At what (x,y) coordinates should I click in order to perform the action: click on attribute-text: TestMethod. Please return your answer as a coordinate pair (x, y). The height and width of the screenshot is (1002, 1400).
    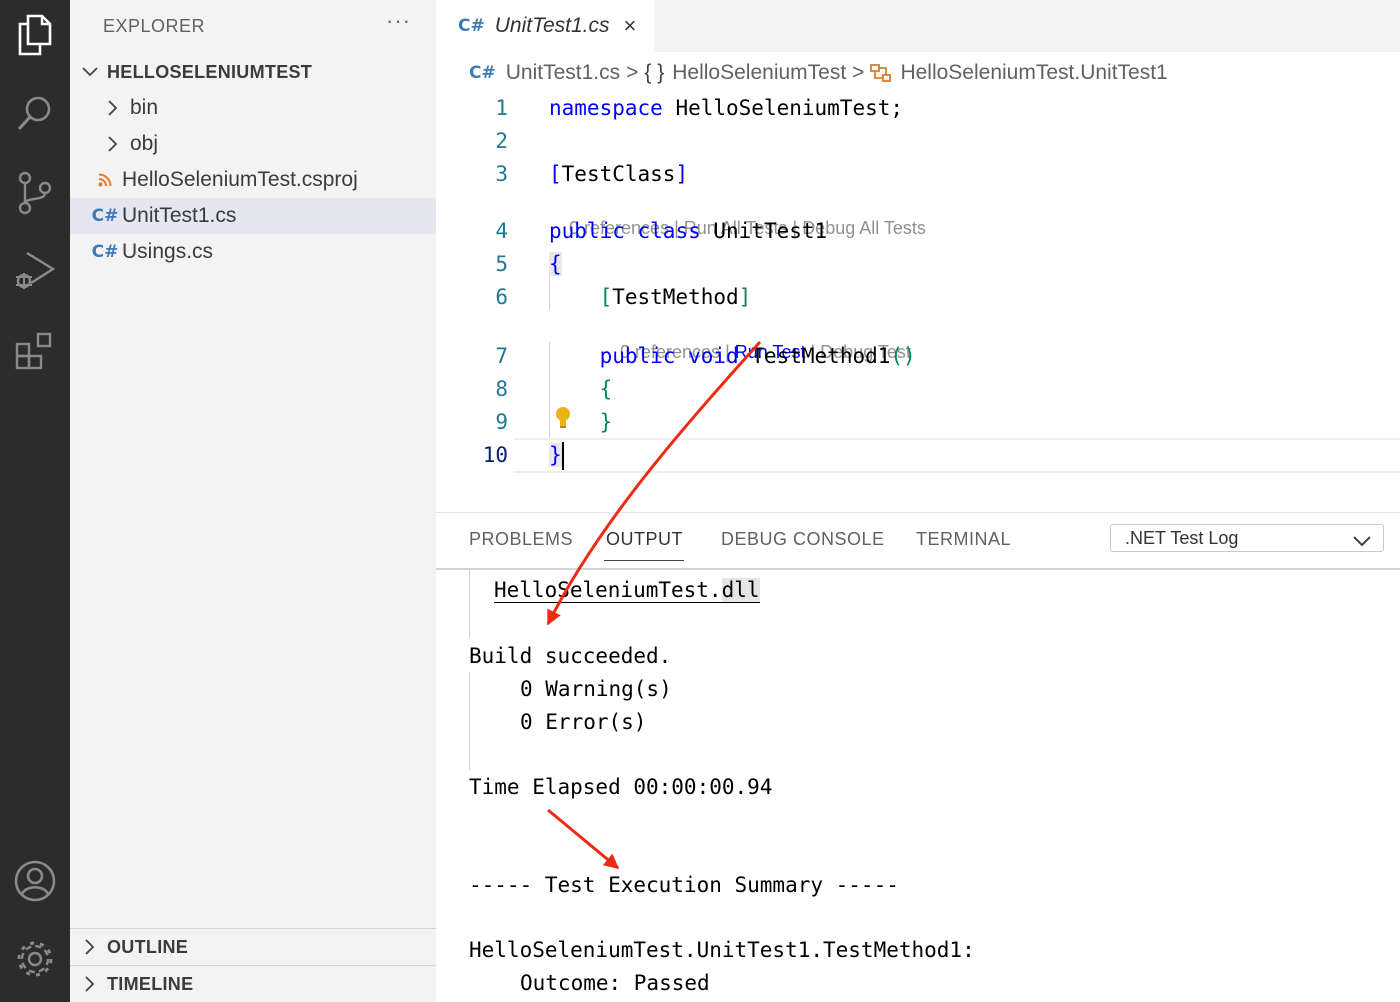
    Looking at the image, I should click on (675, 297).